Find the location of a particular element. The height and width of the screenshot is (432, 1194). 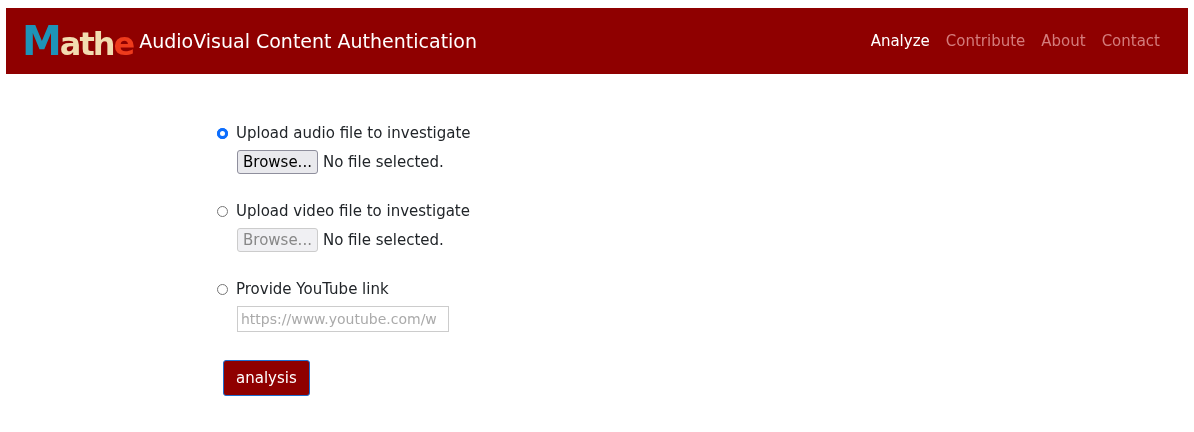

radio-button is located at coordinates (222, 133).